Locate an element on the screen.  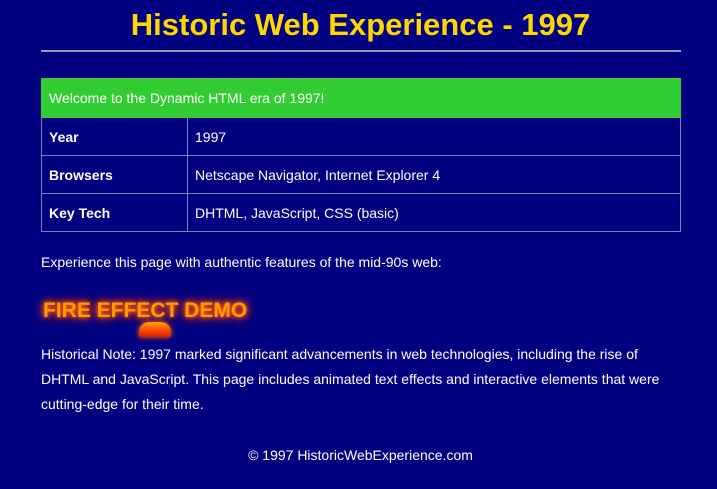
title-divider is located at coordinates (361, 51).